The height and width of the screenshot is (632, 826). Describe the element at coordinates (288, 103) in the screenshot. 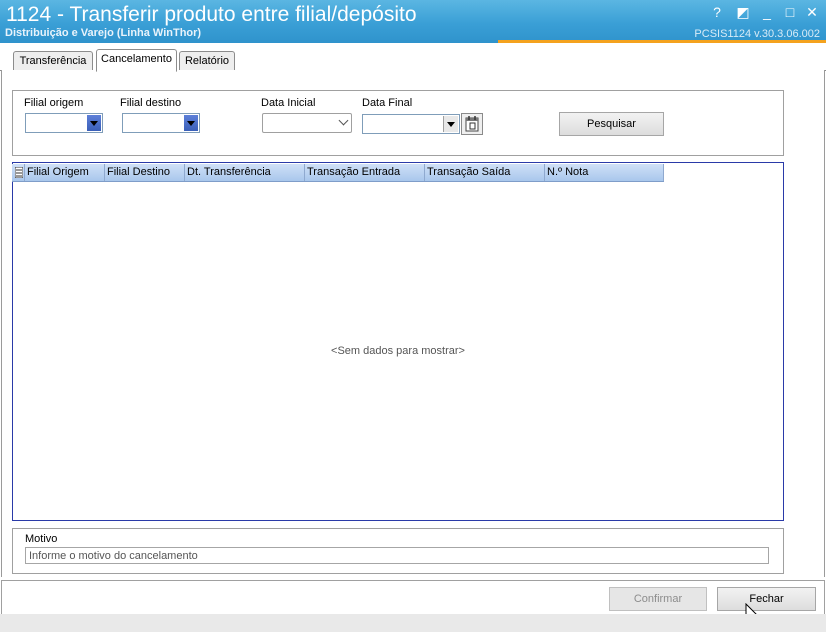

I see `data-inicial-label: Data Inicial` at that location.